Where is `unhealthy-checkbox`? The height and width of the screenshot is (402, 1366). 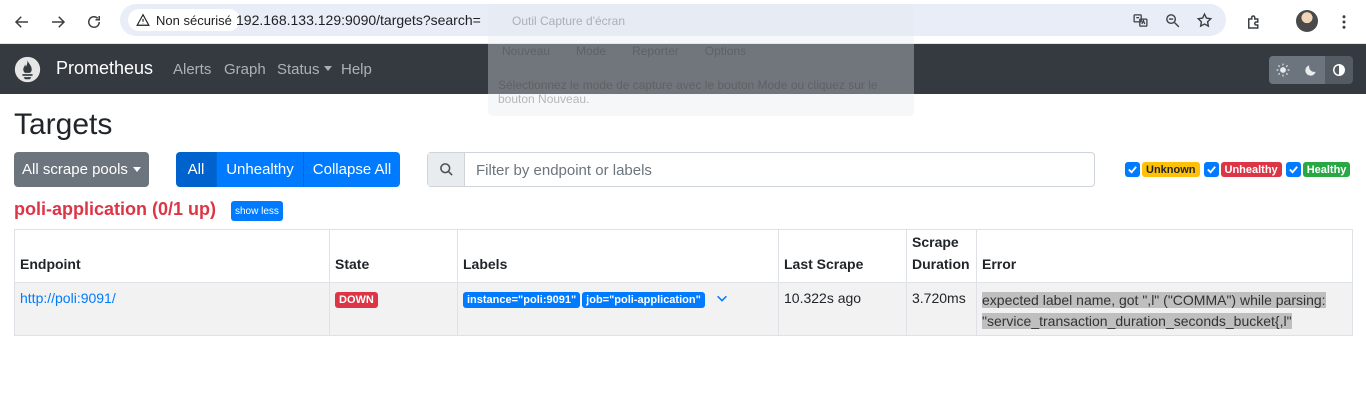 unhealthy-checkbox is located at coordinates (1211, 169).